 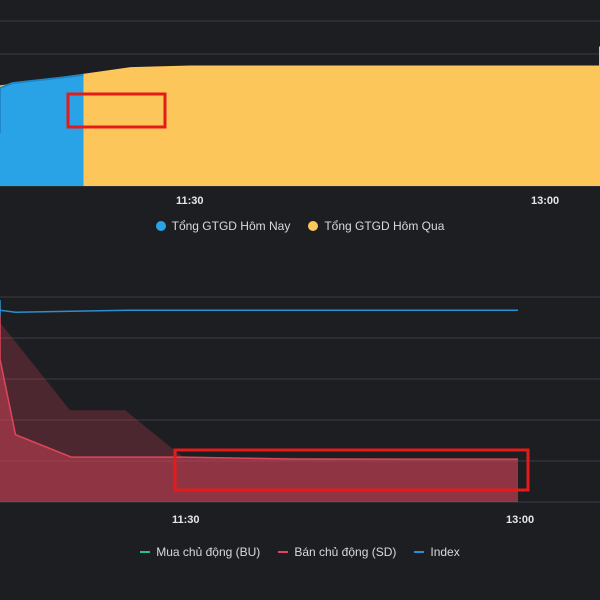 I want to click on legend-swatch-index, so click(x=419, y=552).